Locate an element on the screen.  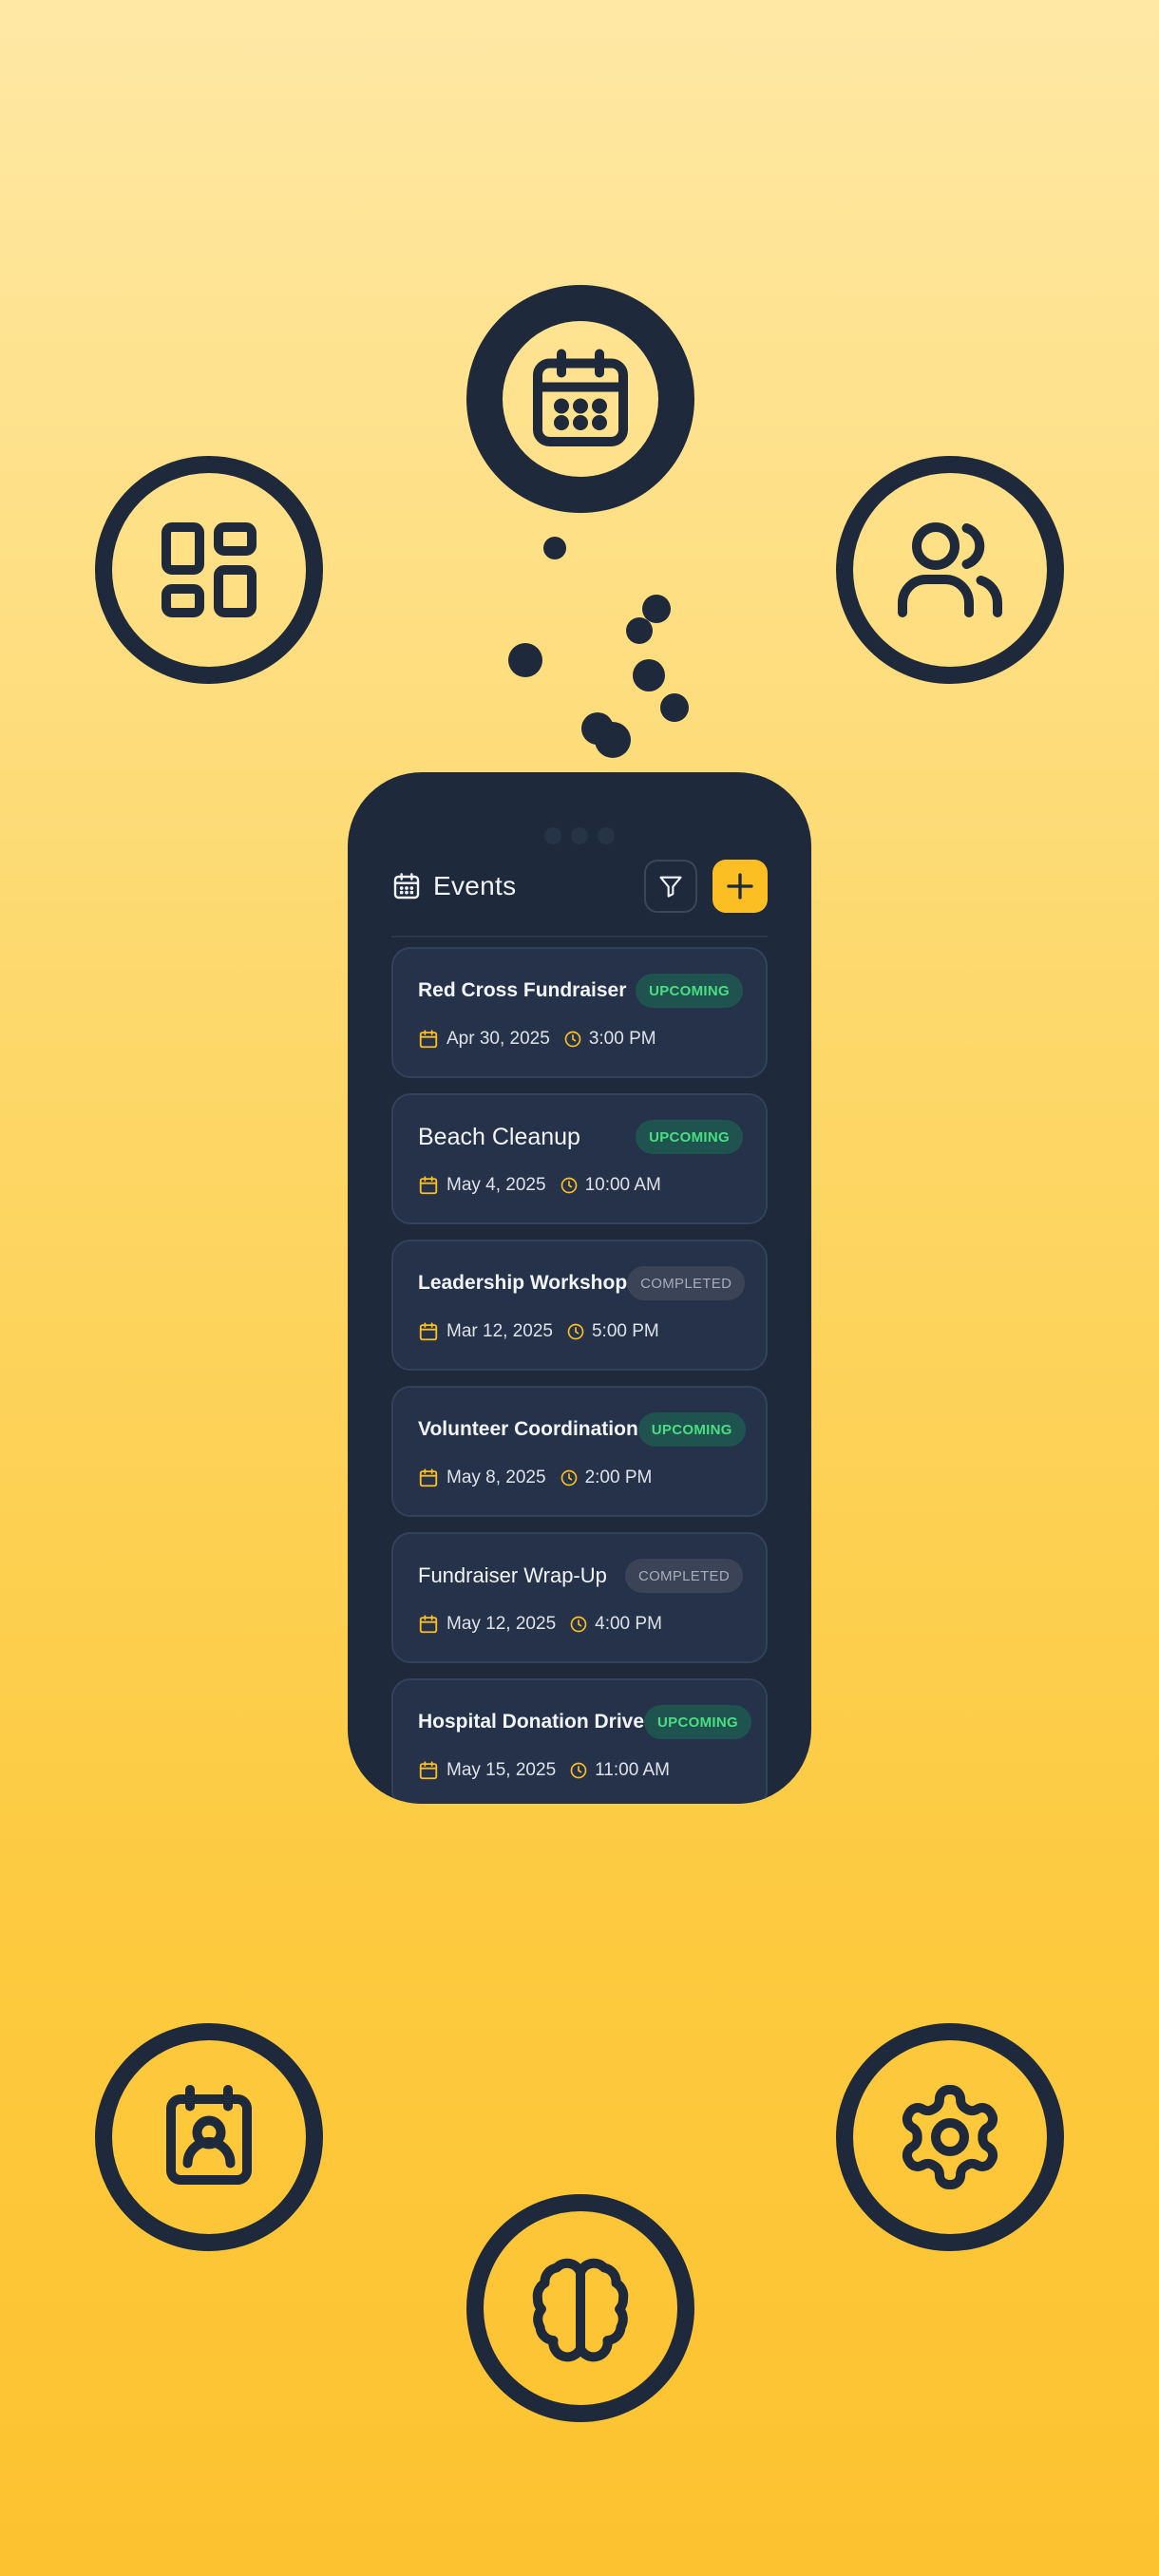
dashboard-icon is located at coordinates (209, 569).